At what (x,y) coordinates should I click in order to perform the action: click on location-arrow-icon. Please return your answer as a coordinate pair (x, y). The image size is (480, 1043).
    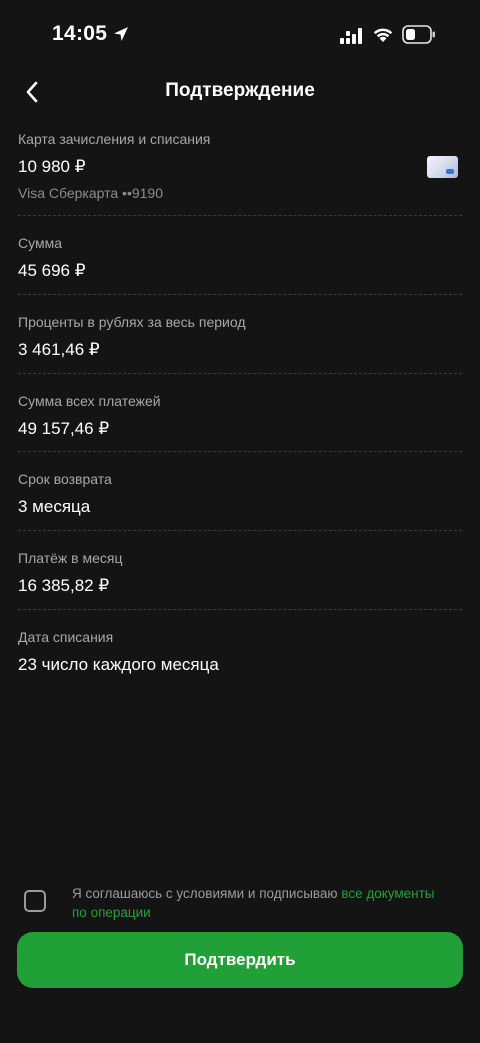
    Looking at the image, I should click on (121, 34).